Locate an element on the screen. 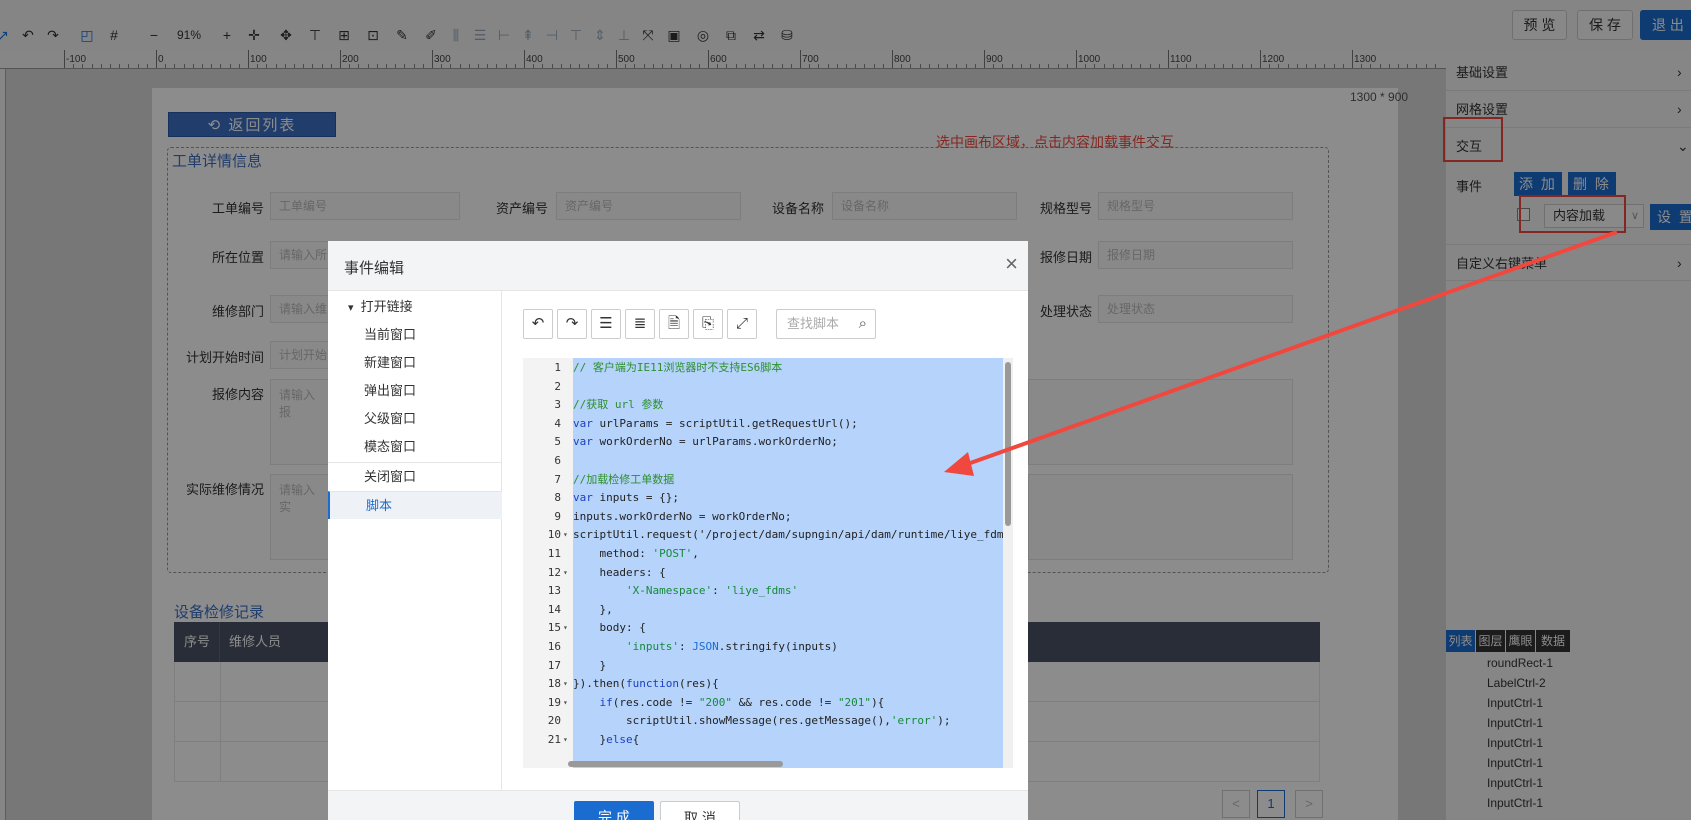  line-number: 18 is located at coordinates (554, 684).